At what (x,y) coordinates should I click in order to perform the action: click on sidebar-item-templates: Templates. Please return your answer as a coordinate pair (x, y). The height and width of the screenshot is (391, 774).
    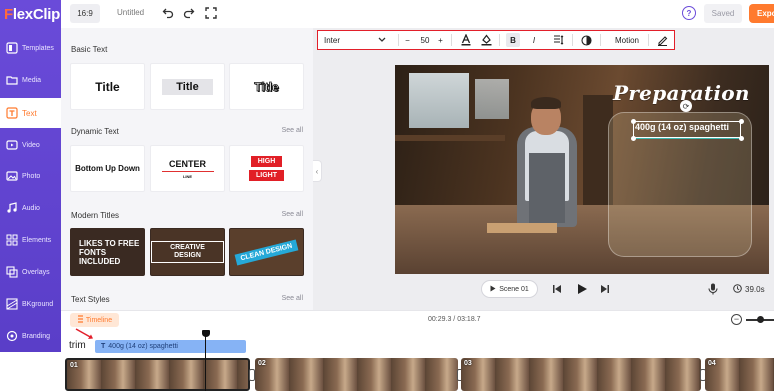
    Looking at the image, I should click on (30, 48).